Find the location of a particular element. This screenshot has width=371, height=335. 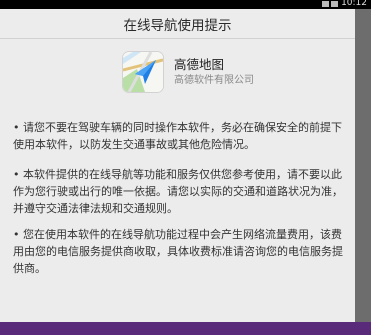

status-bar: 10:12 is located at coordinates (185, 4).